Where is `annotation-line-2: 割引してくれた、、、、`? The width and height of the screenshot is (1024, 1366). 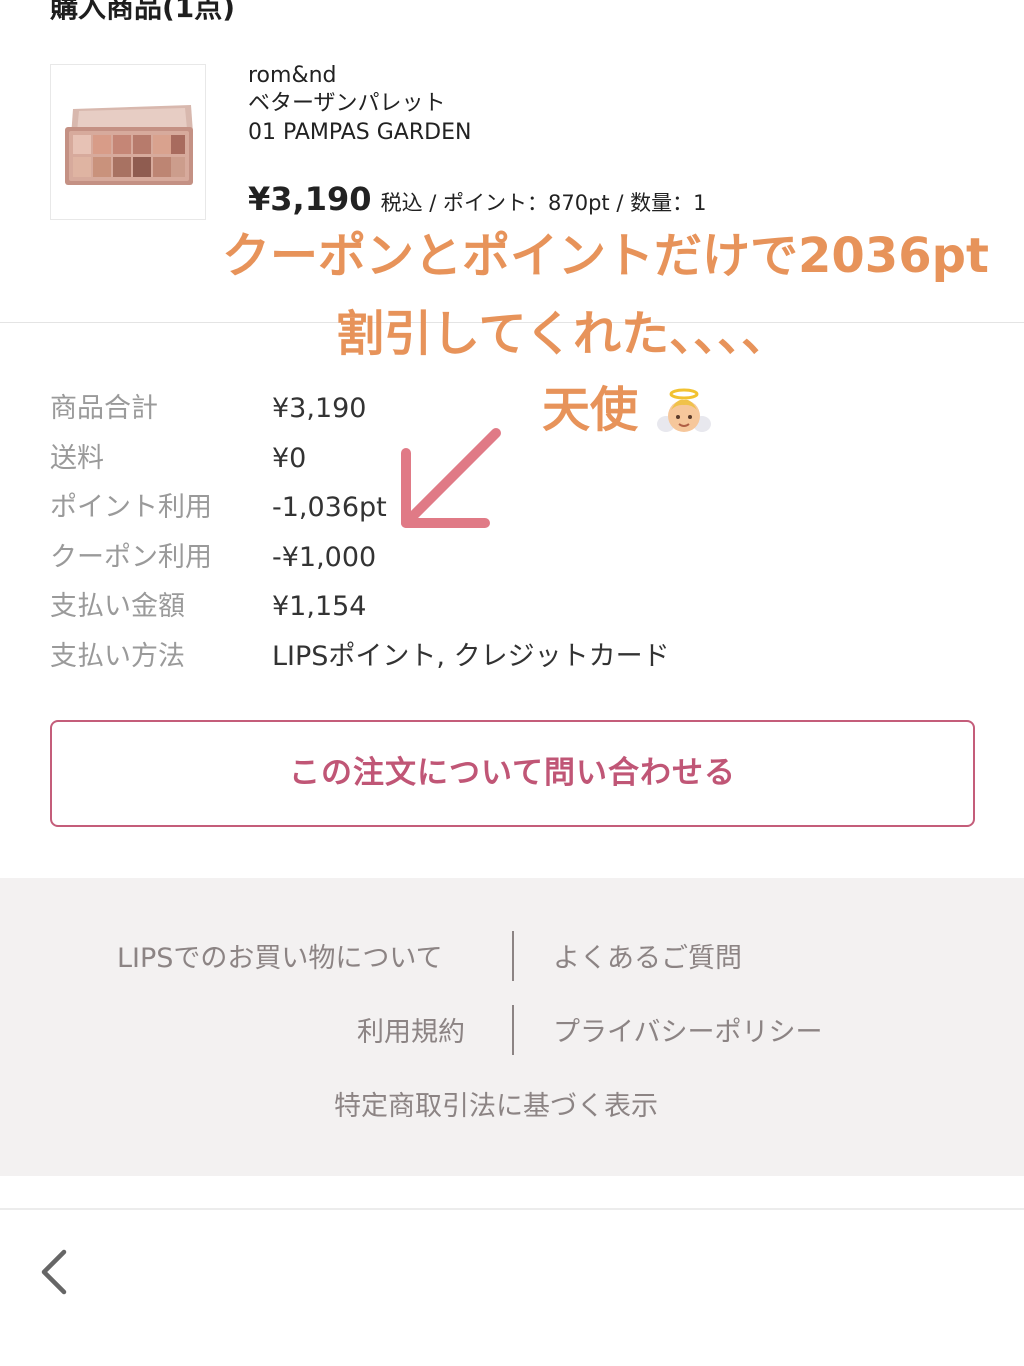
annotation-line-2: 割引してくれた、、、、 is located at coordinates (563, 334).